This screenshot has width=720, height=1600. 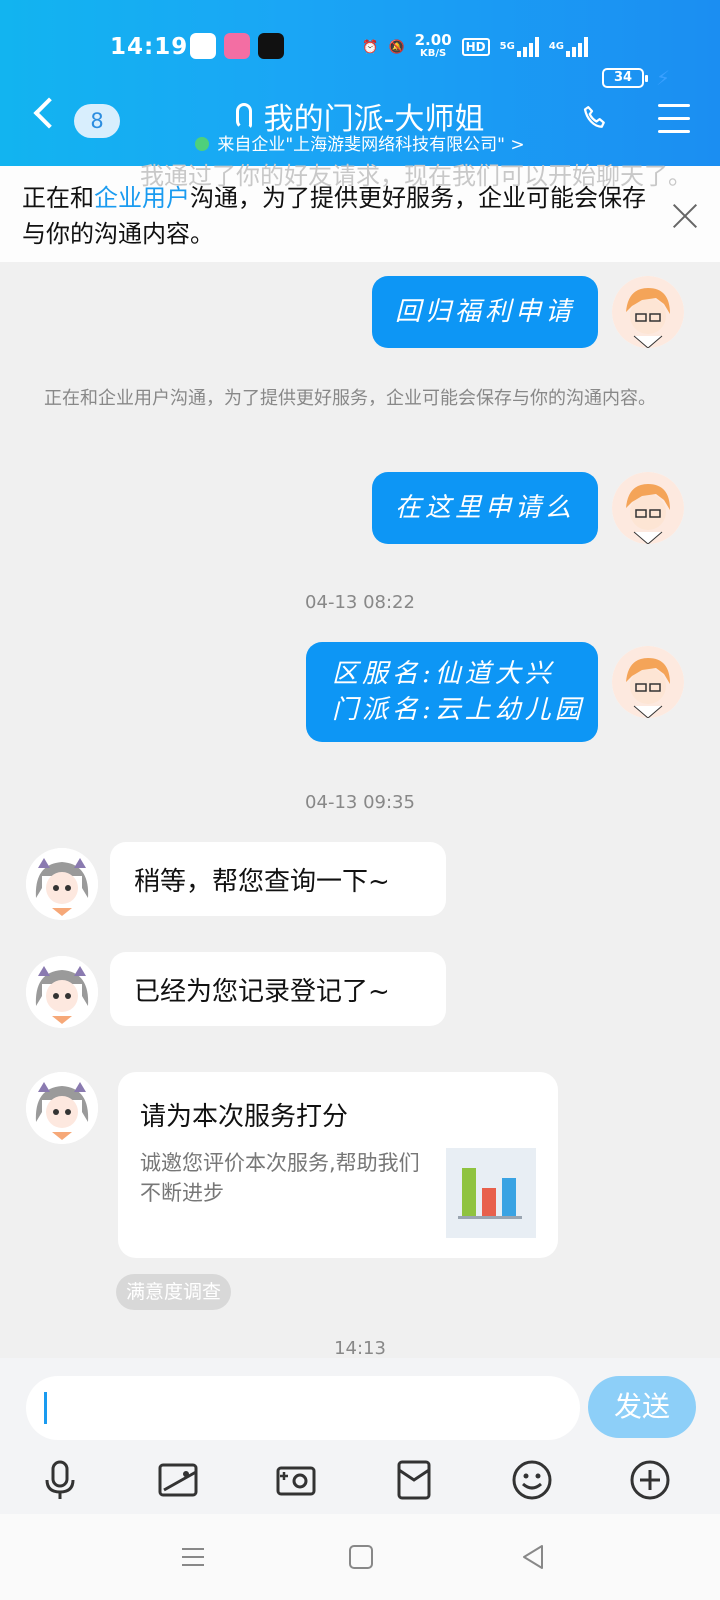 What do you see at coordinates (491, 1193) in the screenshot?
I see `bar-chart-icon` at bounding box center [491, 1193].